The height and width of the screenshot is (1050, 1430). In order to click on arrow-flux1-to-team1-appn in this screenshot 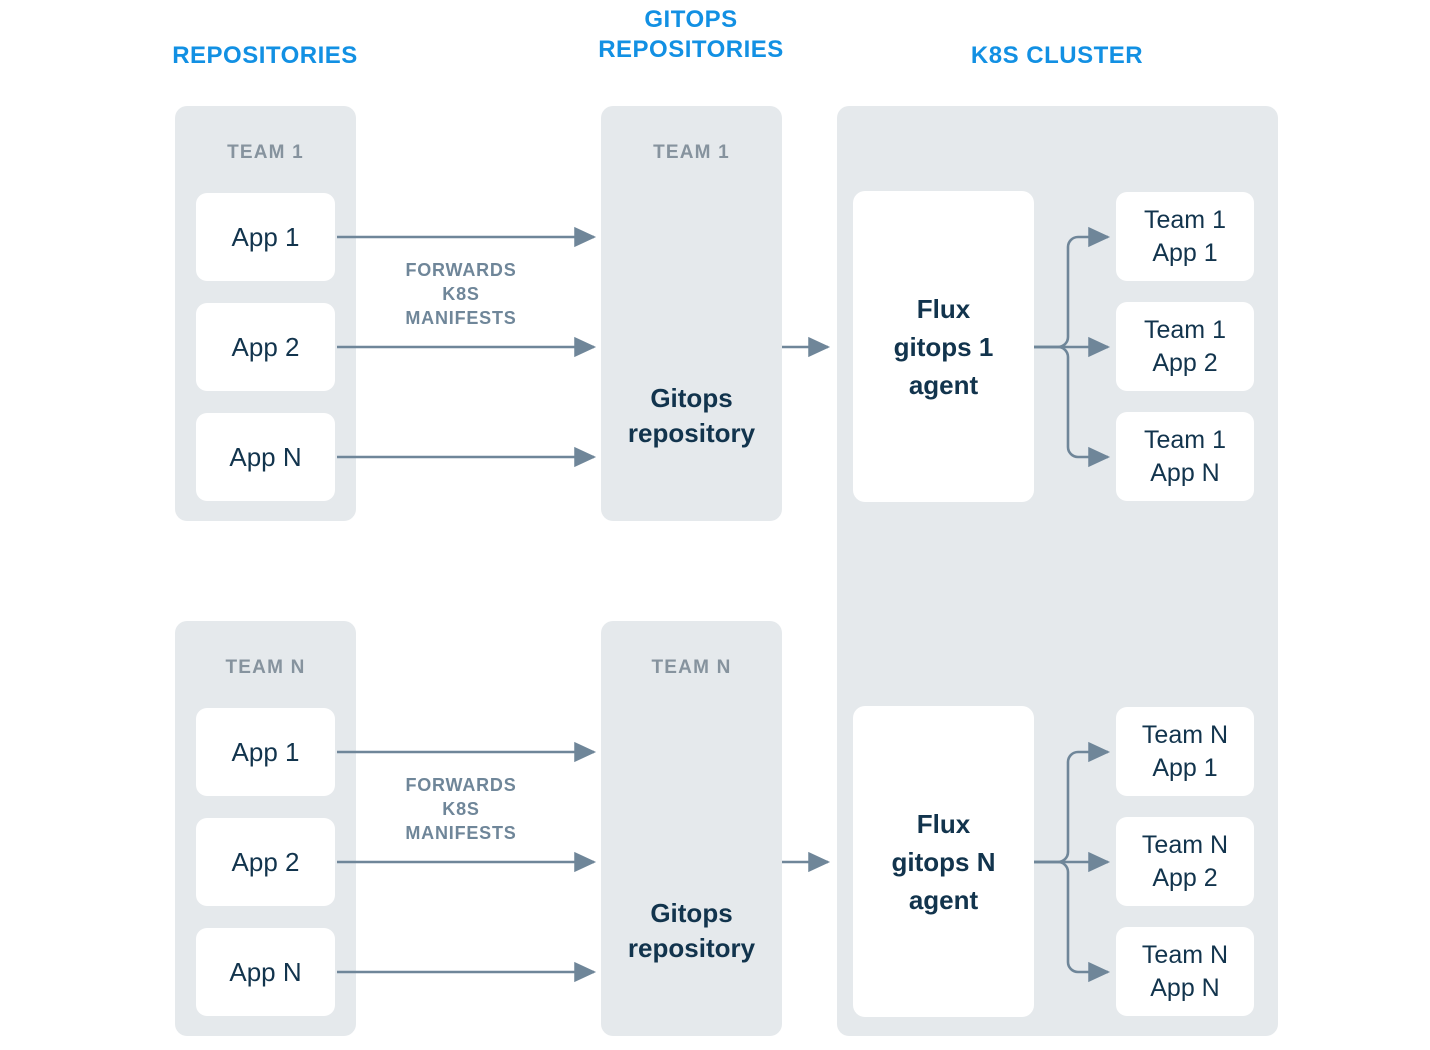, I will do `click(1072, 406)`.